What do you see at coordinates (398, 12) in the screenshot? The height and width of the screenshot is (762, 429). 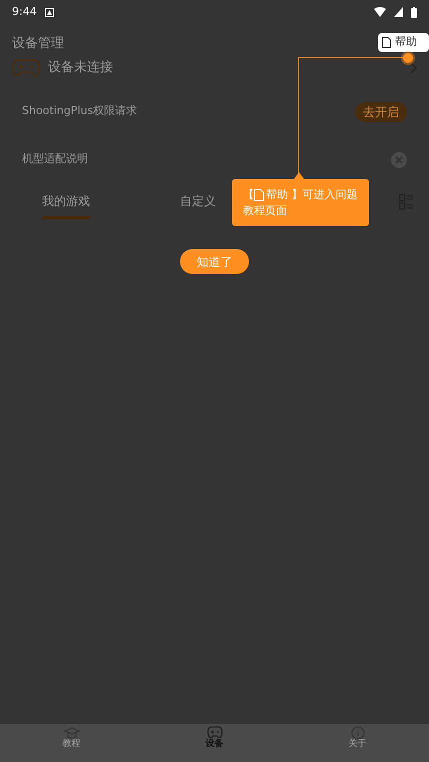 I see `signal-icon` at bounding box center [398, 12].